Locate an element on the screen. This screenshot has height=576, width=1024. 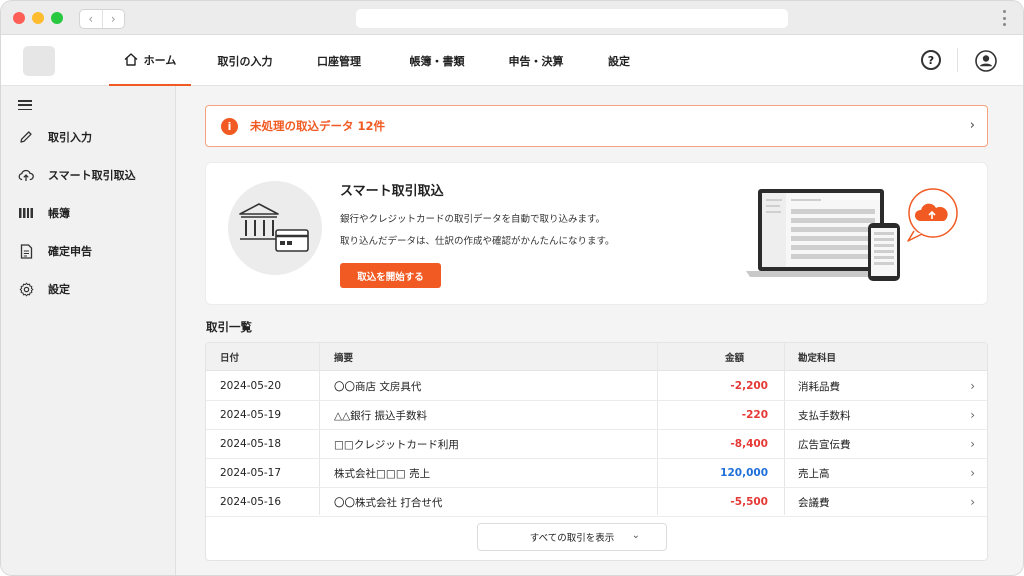
table-header: 日付 摘要 金額 勘定科目 is located at coordinates (596, 357).